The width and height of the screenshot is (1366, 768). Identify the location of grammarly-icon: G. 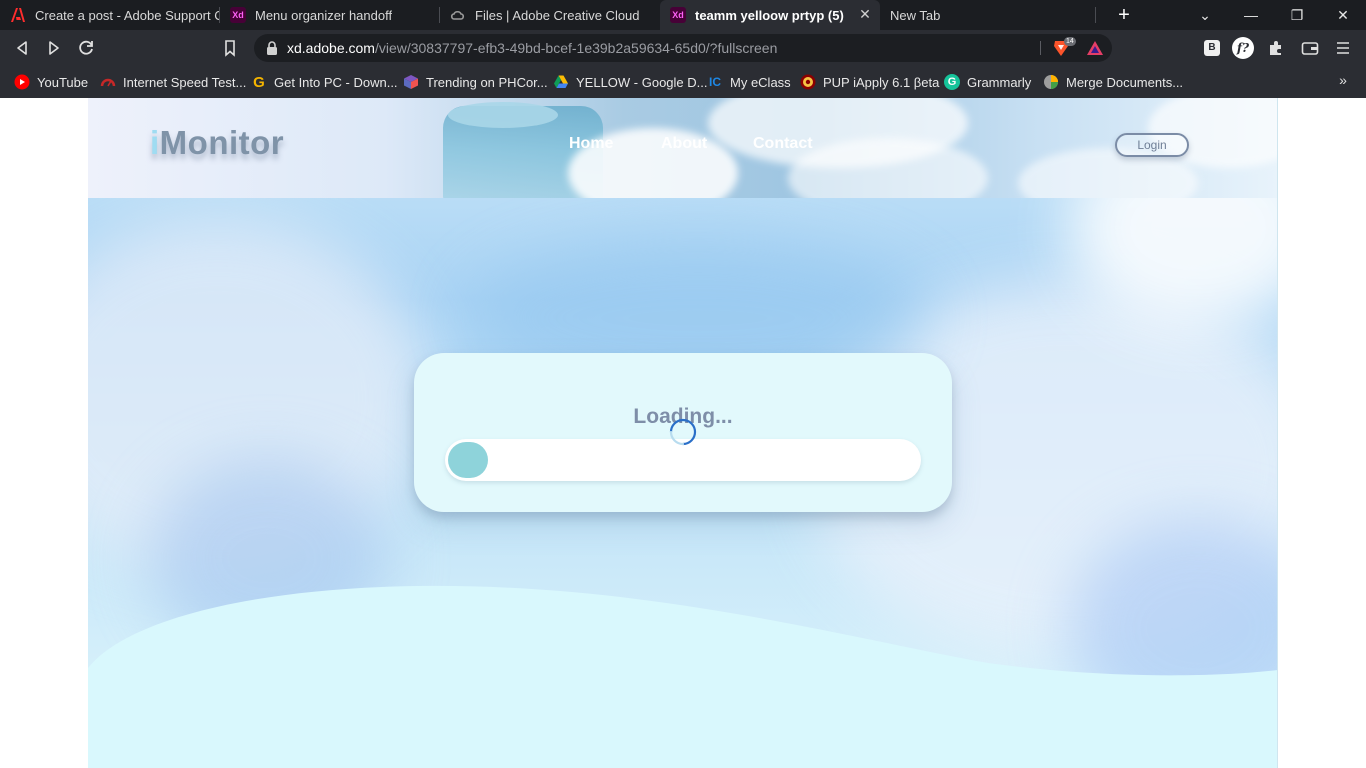
(952, 82).